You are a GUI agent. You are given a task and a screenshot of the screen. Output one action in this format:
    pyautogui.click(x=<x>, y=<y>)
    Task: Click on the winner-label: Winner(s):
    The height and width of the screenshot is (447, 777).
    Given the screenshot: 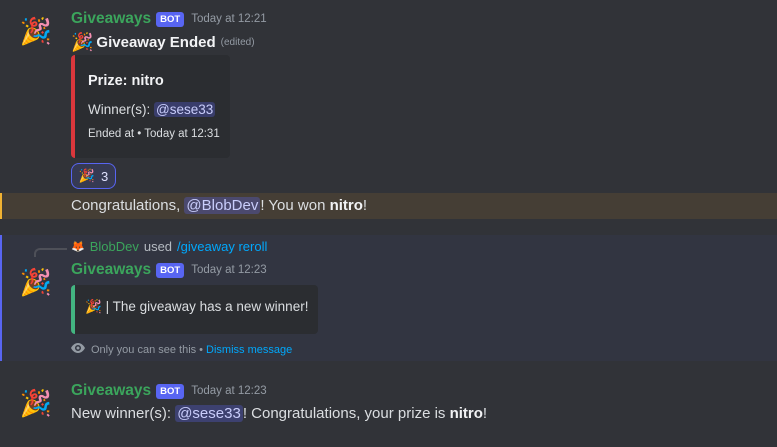 What is the action you would take?
    pyautogui.click(x=119, y=109)
    